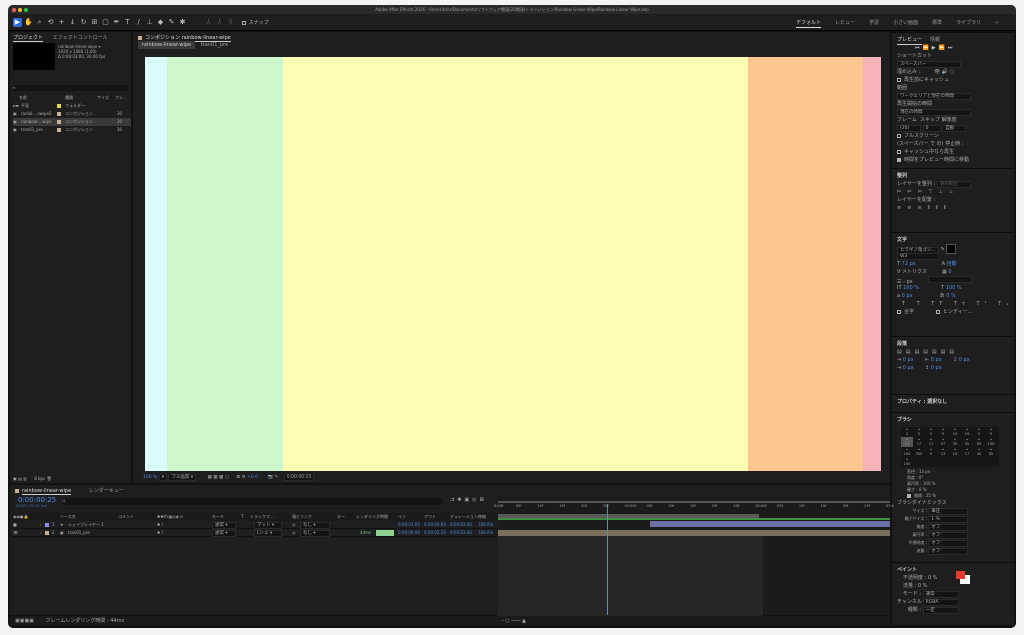 This screenshot has width=1024, height=635. What do you see at coordinates (221, 477) in the screenshot?
I see `transparency-grid-icon: ▩` at bounding box center [221, 477].